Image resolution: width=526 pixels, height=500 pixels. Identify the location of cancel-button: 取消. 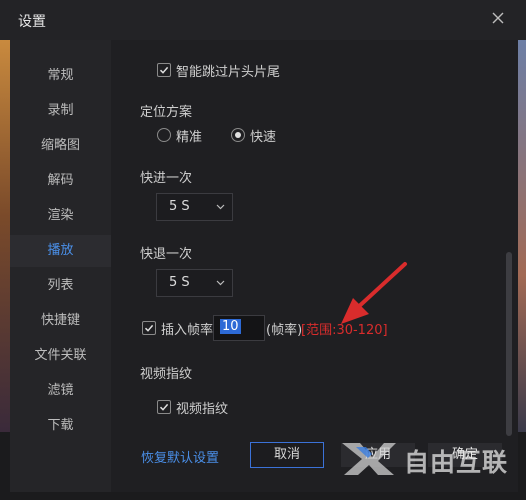
(287, 455).